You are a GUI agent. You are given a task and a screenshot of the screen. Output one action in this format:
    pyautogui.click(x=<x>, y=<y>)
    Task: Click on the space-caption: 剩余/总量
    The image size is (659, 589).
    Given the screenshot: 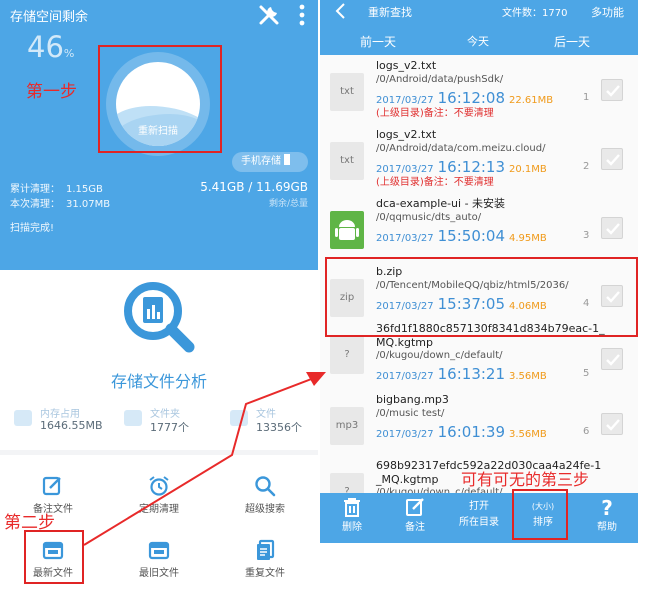 What is the action you would take?
    pyautogui.click(x=288, y=204)
    